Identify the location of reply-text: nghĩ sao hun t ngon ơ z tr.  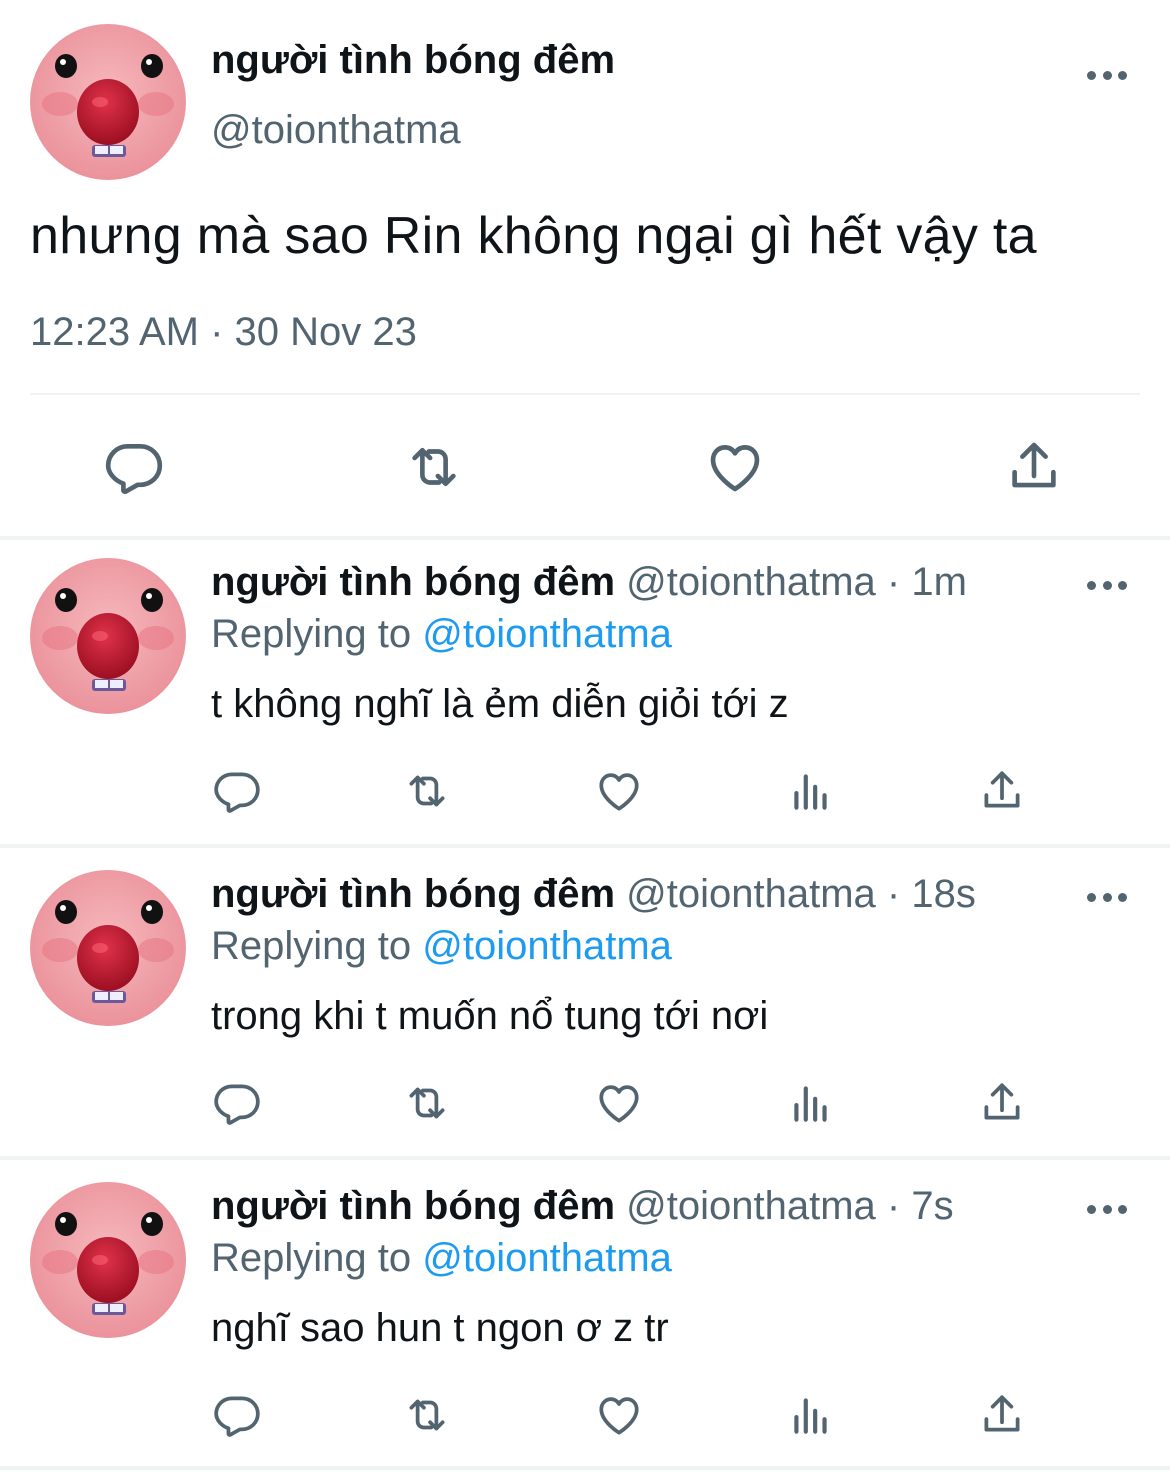
(440, 1328).